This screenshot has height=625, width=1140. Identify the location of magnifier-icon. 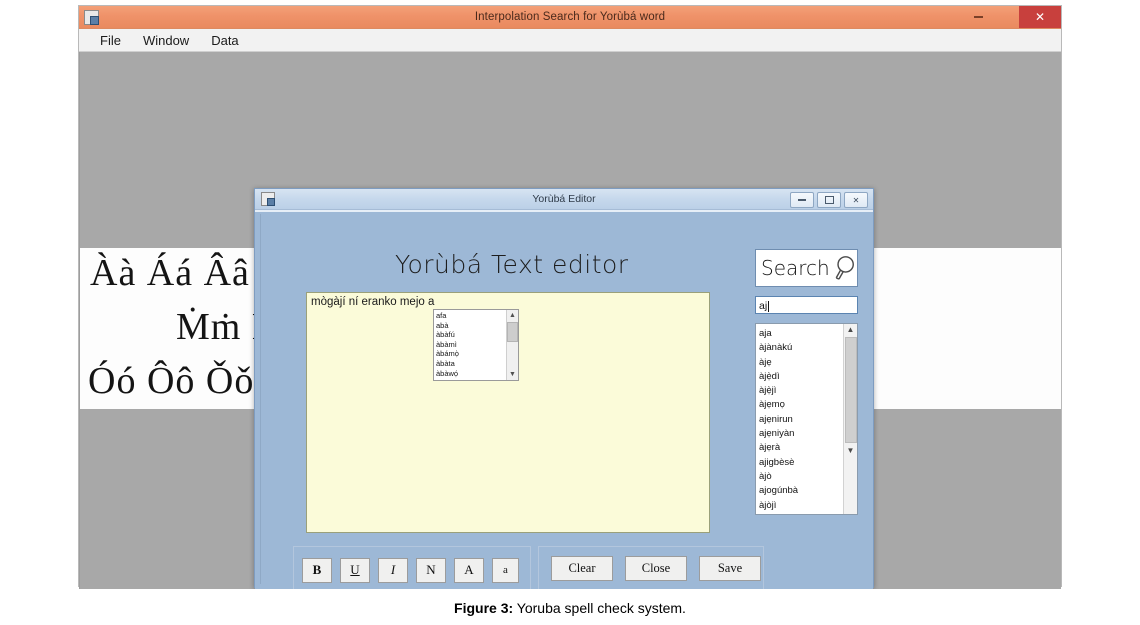
(844, 268).